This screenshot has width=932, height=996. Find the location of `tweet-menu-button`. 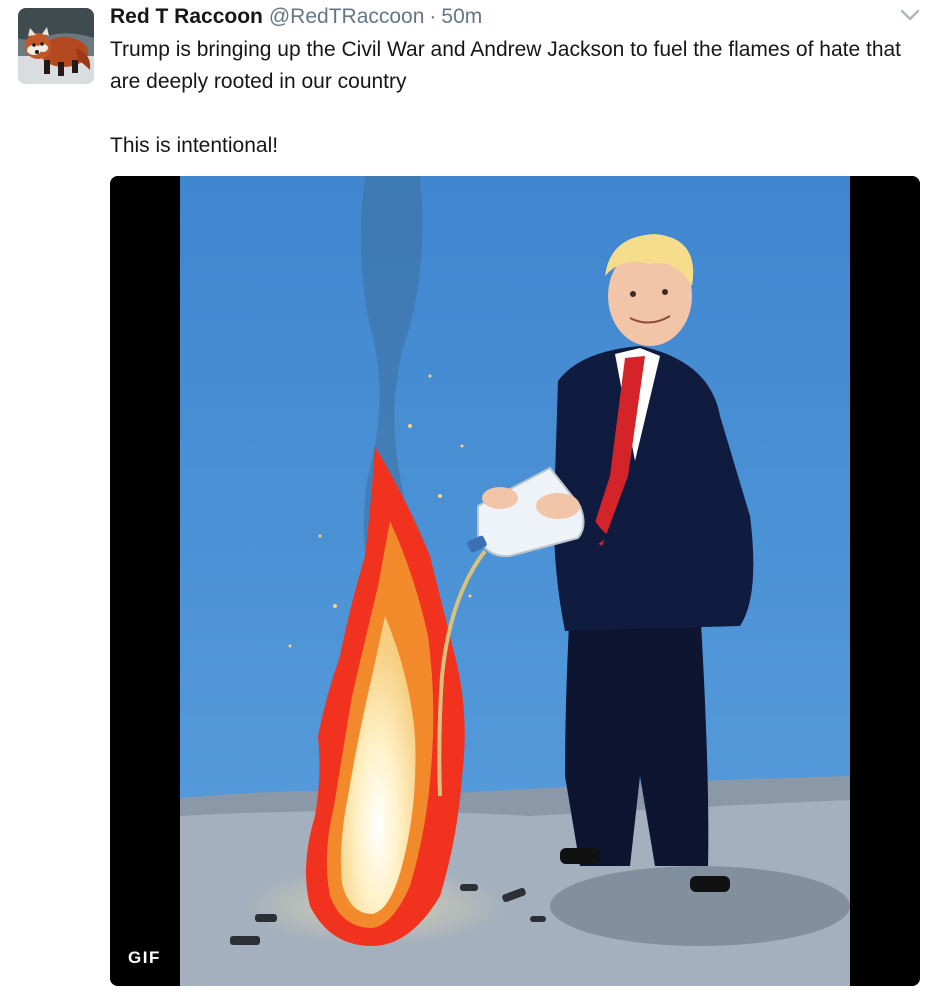

tweet-menu-button is located at coordinates (910, 15).